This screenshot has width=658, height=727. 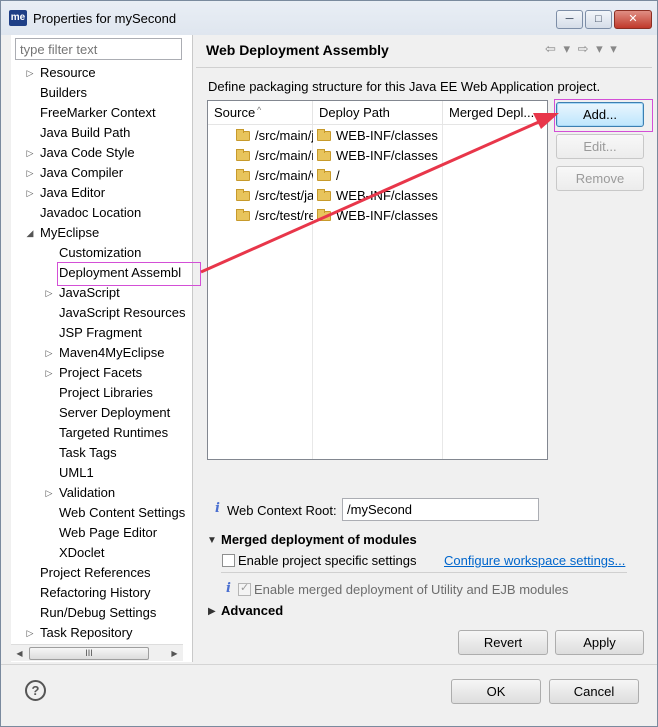 I want to click on minimize-button: ─, so click(x=569, y=19).